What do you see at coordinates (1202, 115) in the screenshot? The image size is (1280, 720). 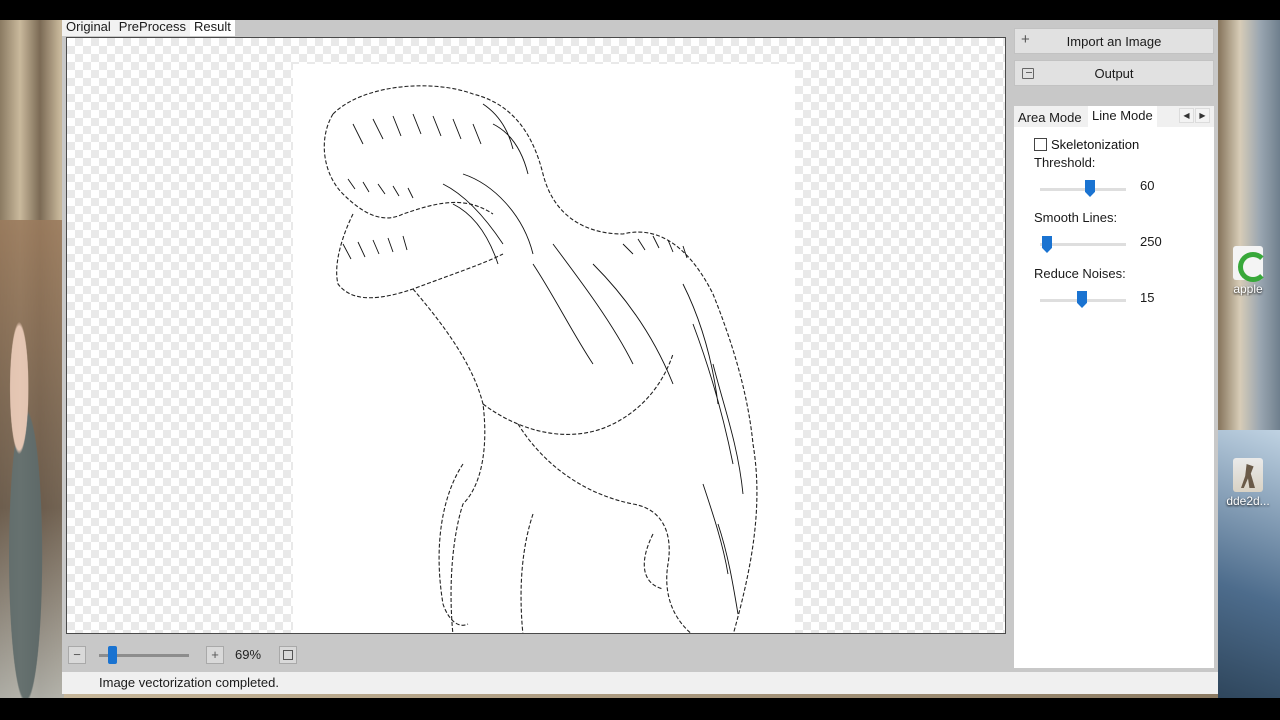 I see `tab-scroll-right-icon: ▶` at bounding box center [1202, 115].